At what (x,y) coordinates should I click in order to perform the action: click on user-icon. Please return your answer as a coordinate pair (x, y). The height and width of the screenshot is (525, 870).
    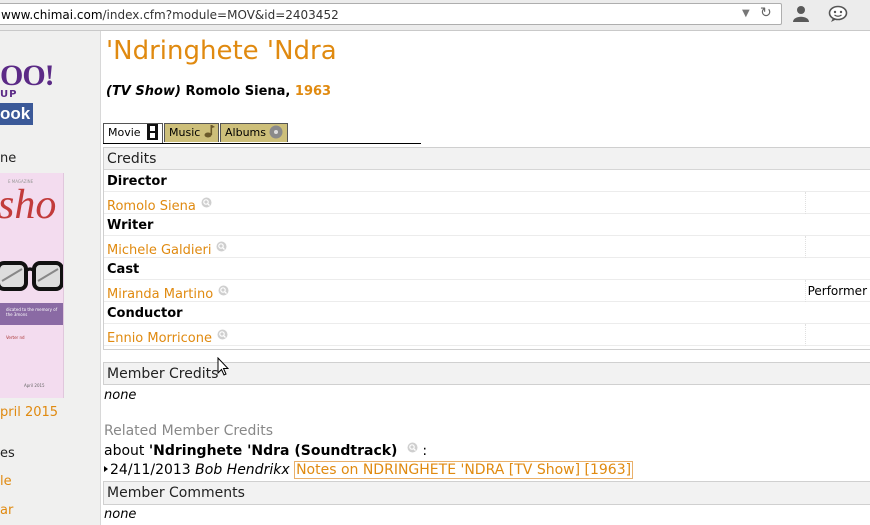
    Looking at the image, I should click on (801, 14).